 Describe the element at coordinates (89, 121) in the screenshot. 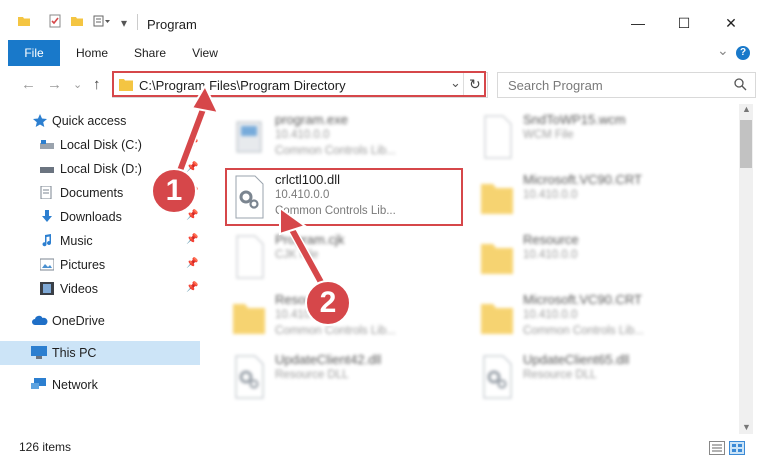

I see `sidebar-item-label: Quick access` at that location.